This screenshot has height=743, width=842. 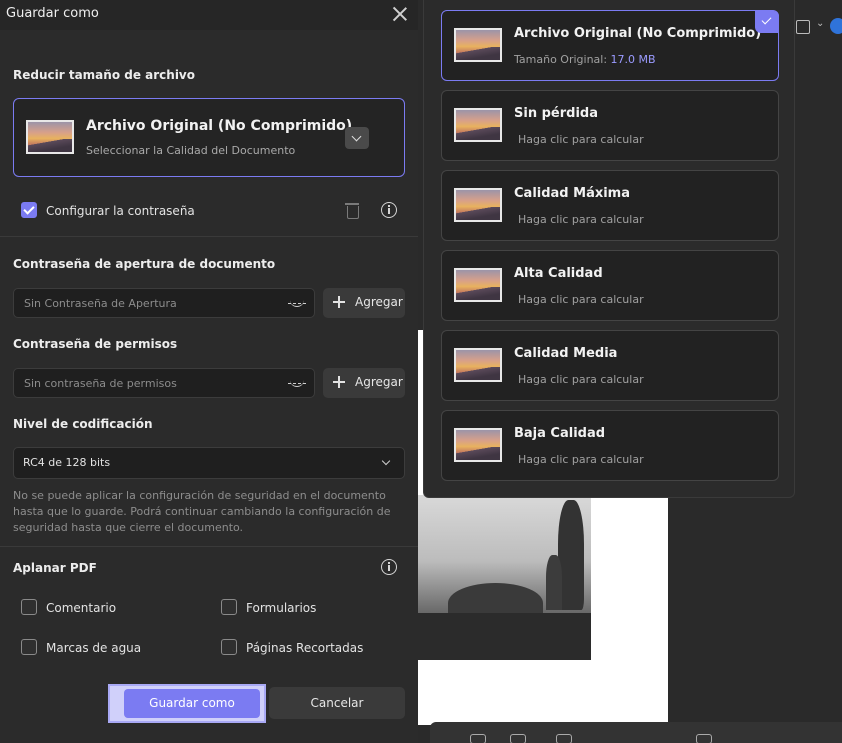 I want to click on app-toolbar-corner: ⌄, so click(x=818, y=30).